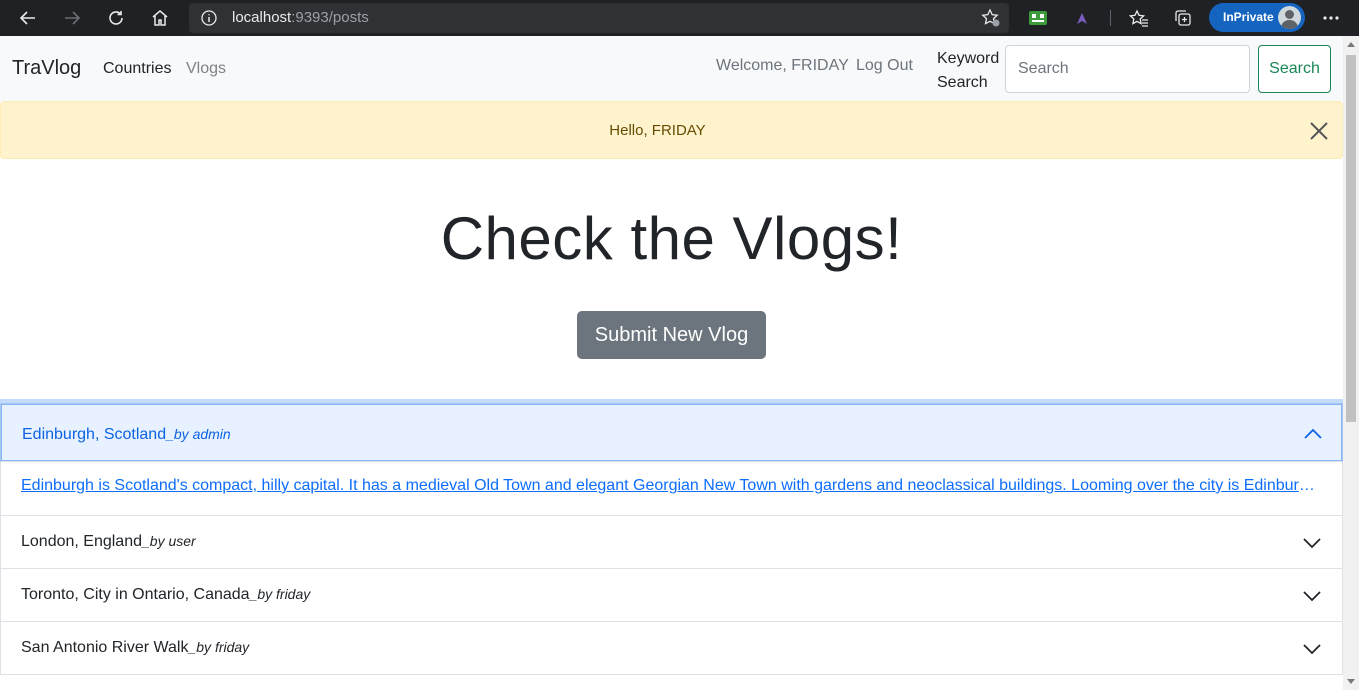 Image resolution: width=1359 pixels, height=690 pixels. I want to click on back-icon, so click(28, 18).